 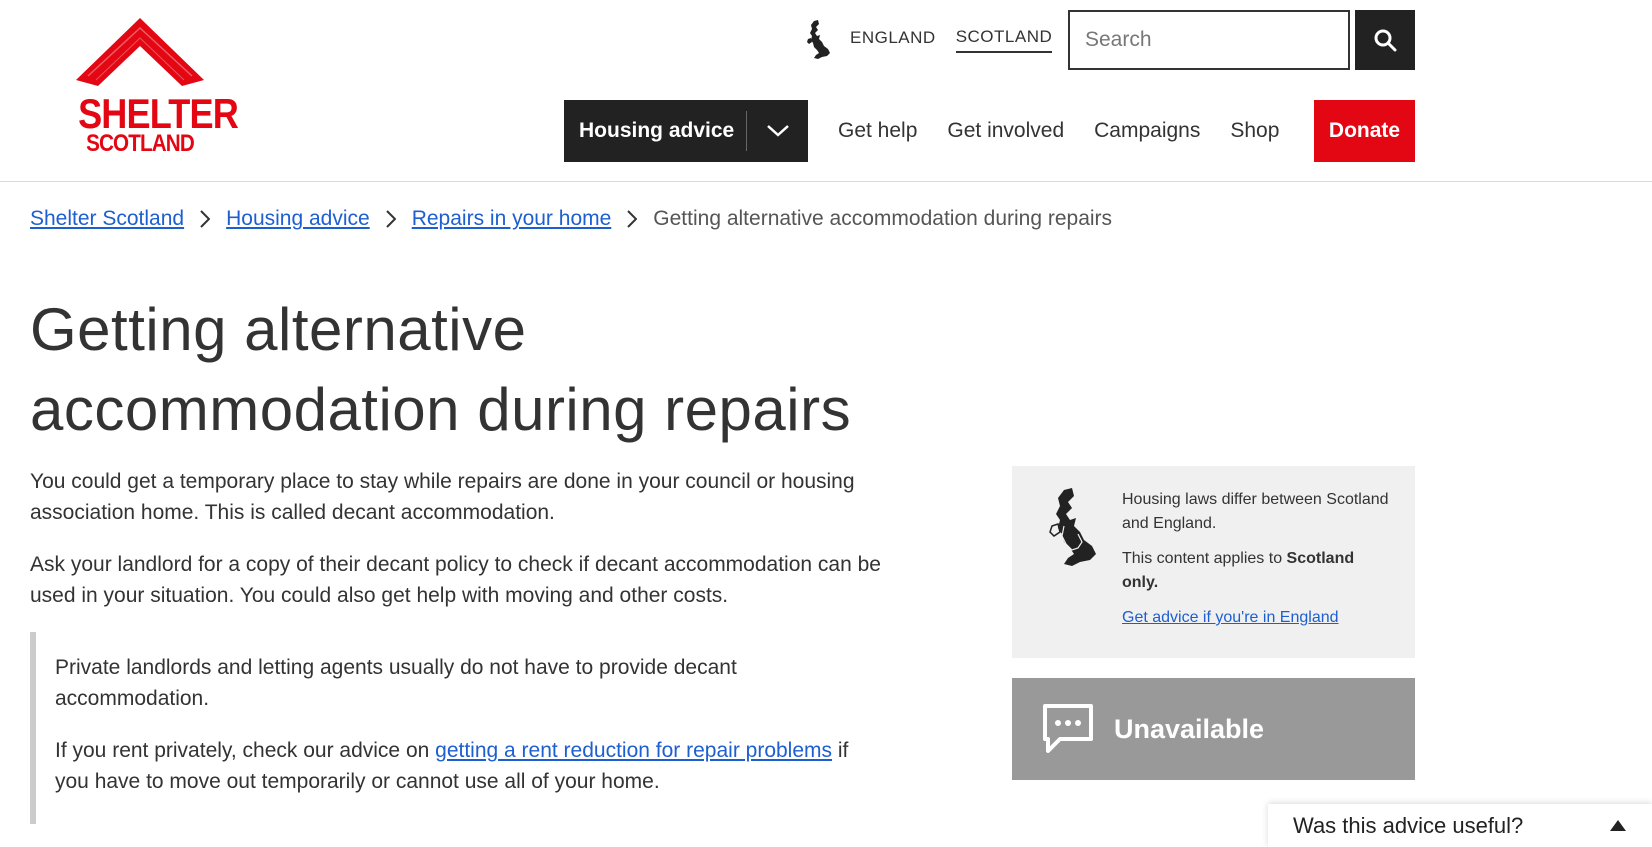 I want to click on nav-housing-advice: Housing advice, so click(x=686, y=131).